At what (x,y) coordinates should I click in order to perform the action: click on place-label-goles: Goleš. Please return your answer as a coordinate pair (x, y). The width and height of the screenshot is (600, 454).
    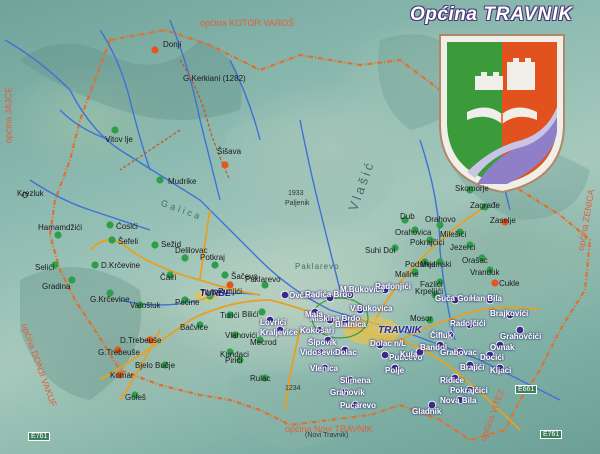
    Looking at the image, I should click on (135, 397).